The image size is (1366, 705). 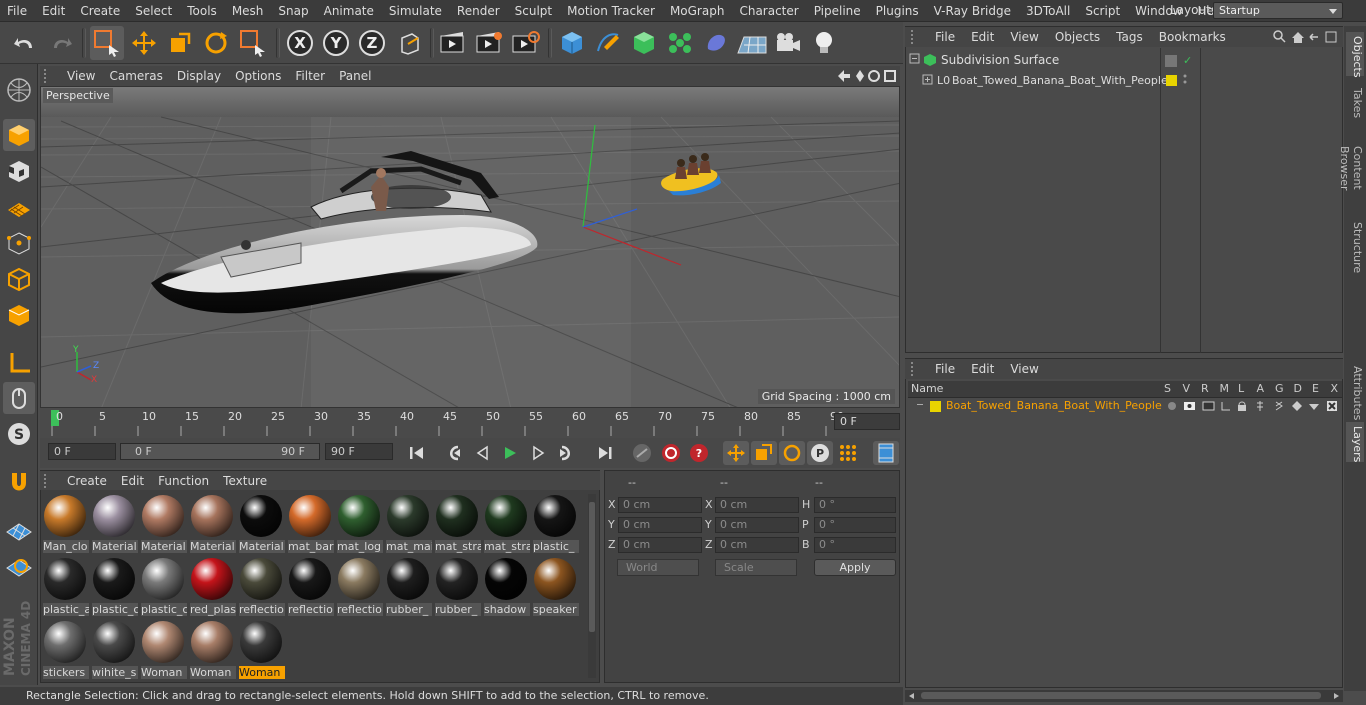 What do you see at coordinates (555, 523) in the screenshot?
I see `material-swatch: plastic_` at bounding box center [555, 523].